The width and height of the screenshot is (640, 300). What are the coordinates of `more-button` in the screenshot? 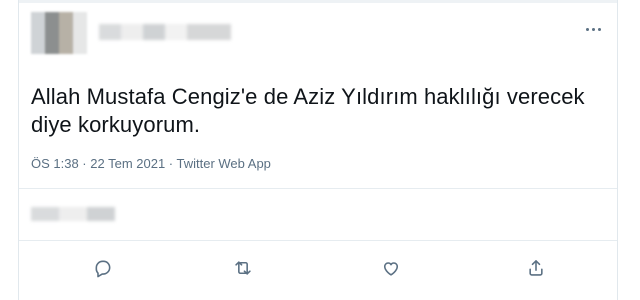 It's located at (593, 29).